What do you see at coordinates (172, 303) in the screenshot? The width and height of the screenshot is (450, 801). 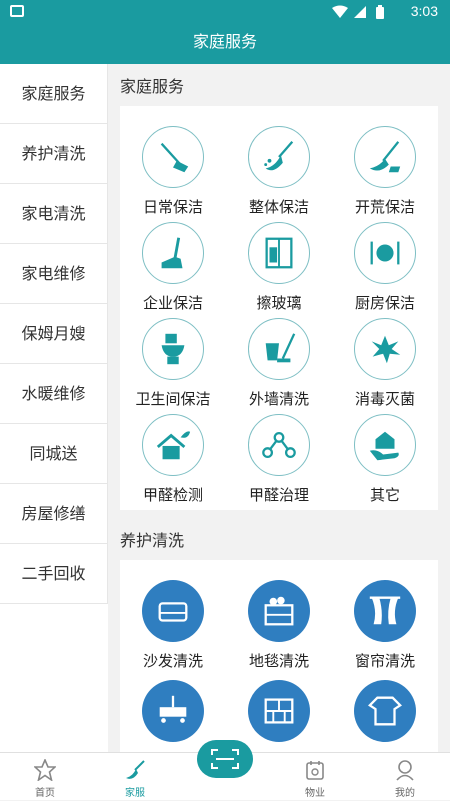 I see `service-label: 企业保洁` at bounding box center [172, 303].